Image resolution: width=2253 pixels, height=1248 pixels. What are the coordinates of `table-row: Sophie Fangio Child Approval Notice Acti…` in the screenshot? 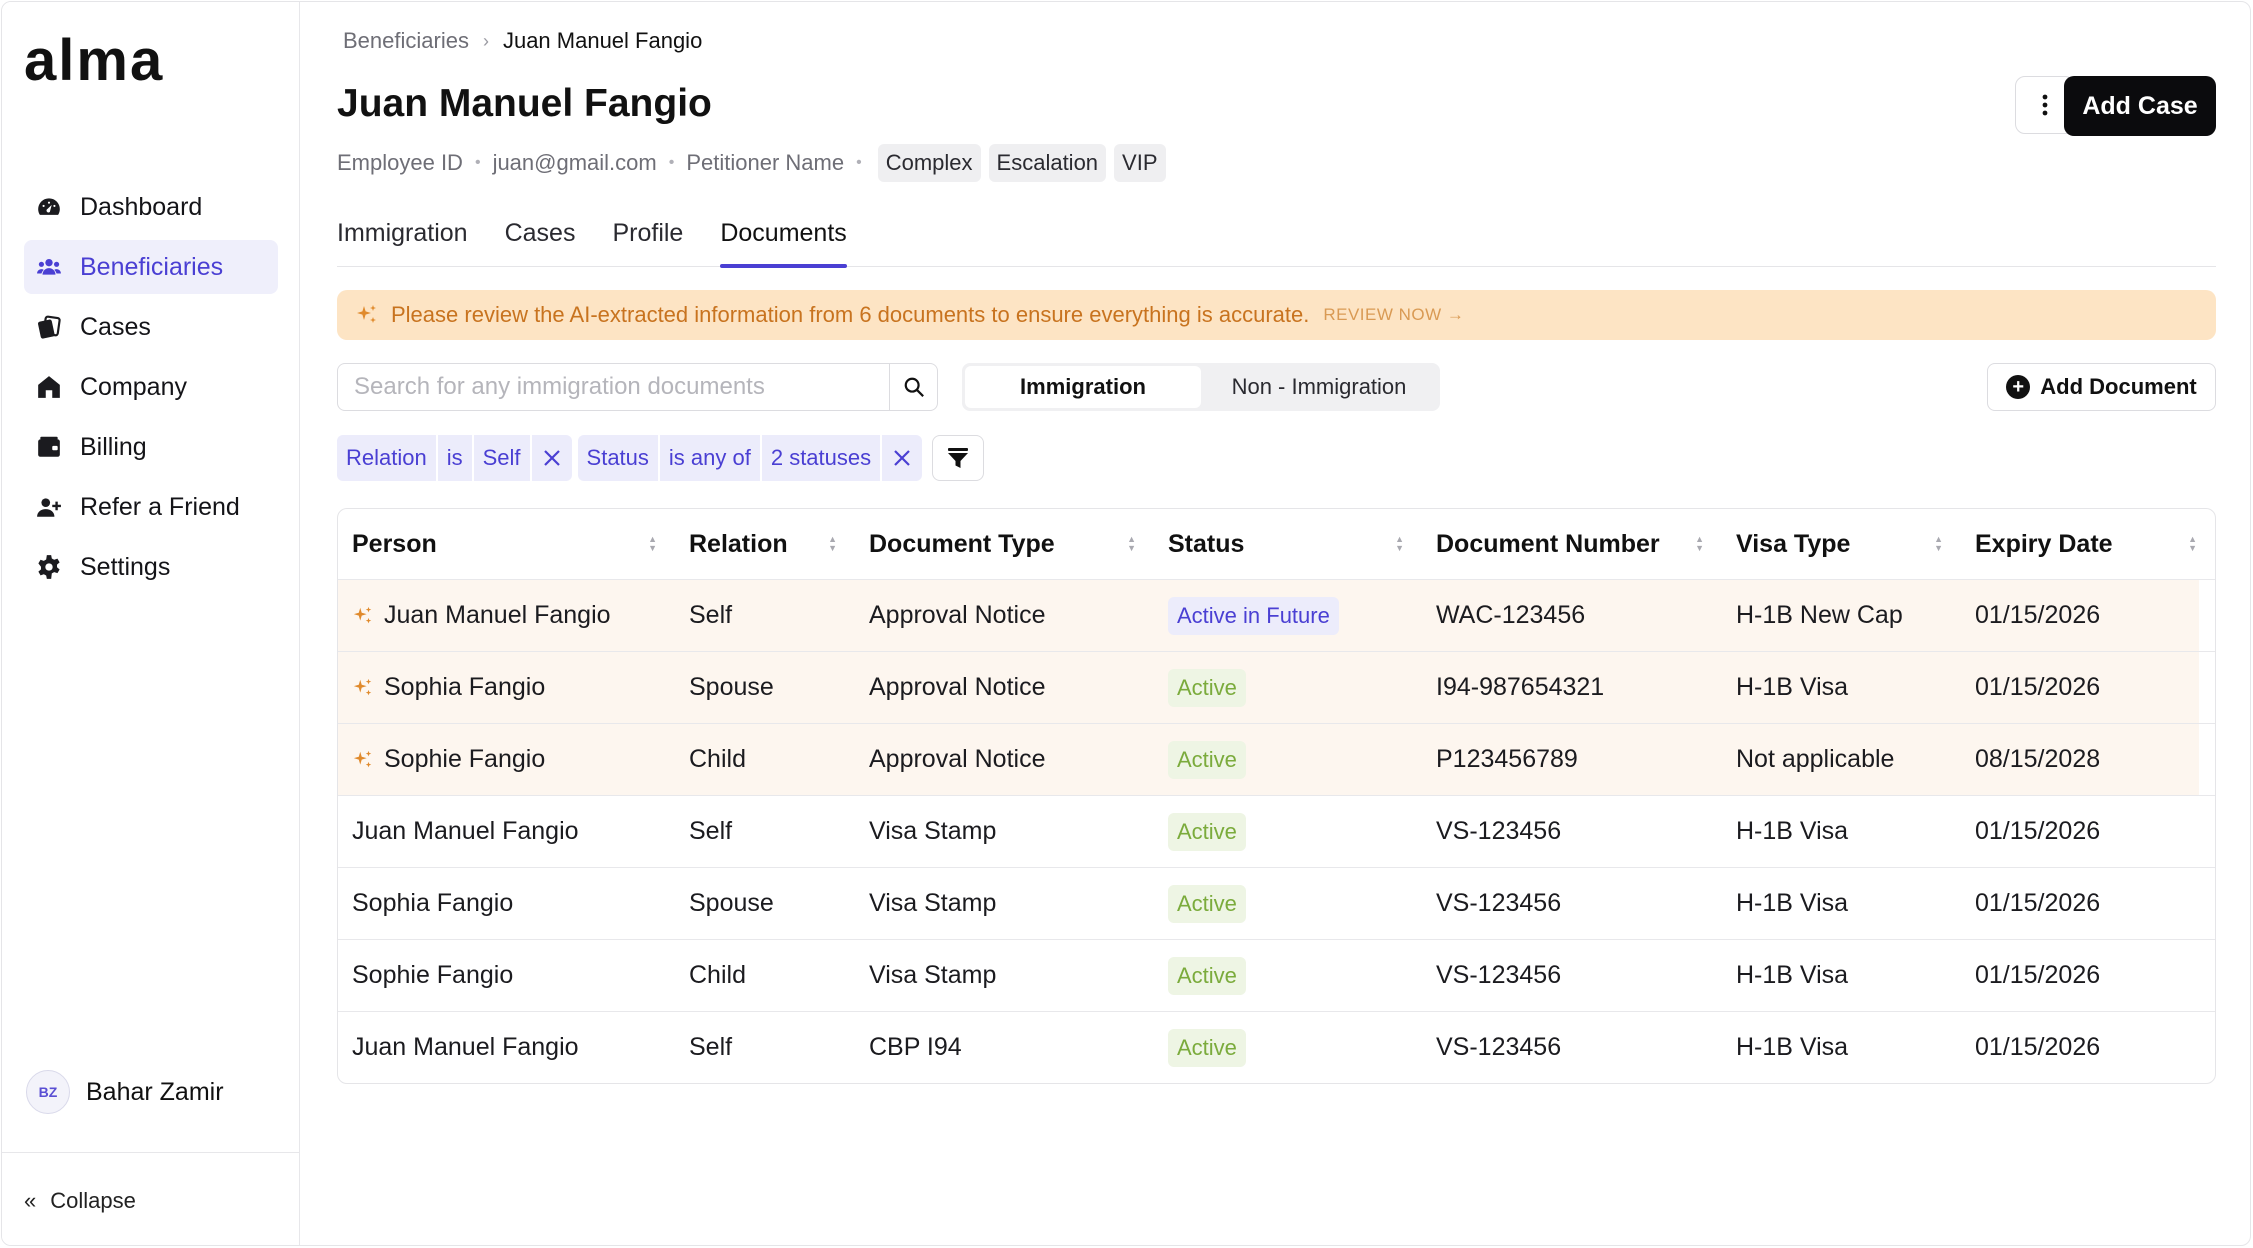 It's located at (1276, 759).